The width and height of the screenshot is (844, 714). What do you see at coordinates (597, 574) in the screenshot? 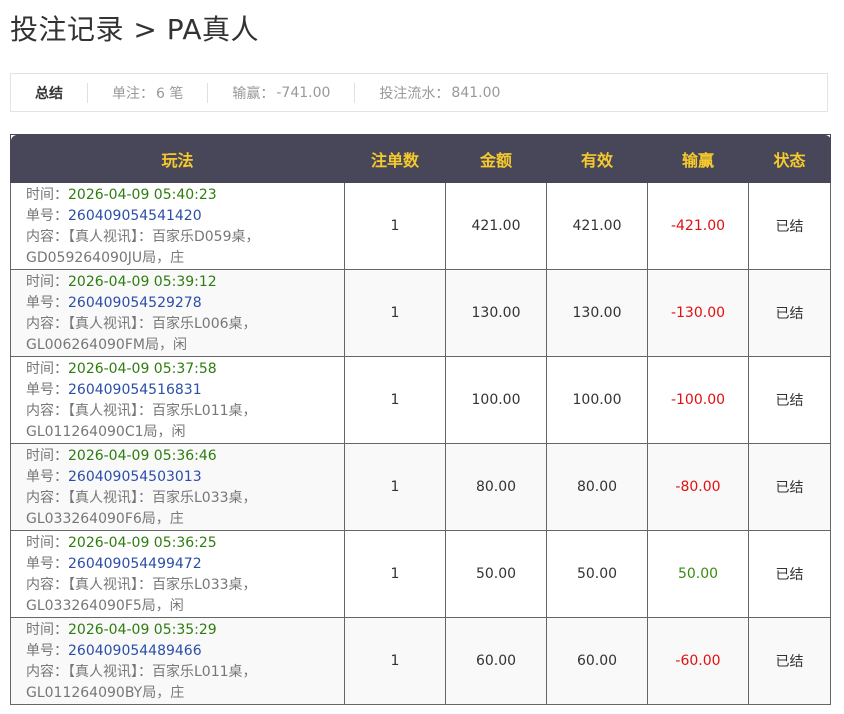
I see `valid-amount: 50.00` at bounding box center [597, 574].